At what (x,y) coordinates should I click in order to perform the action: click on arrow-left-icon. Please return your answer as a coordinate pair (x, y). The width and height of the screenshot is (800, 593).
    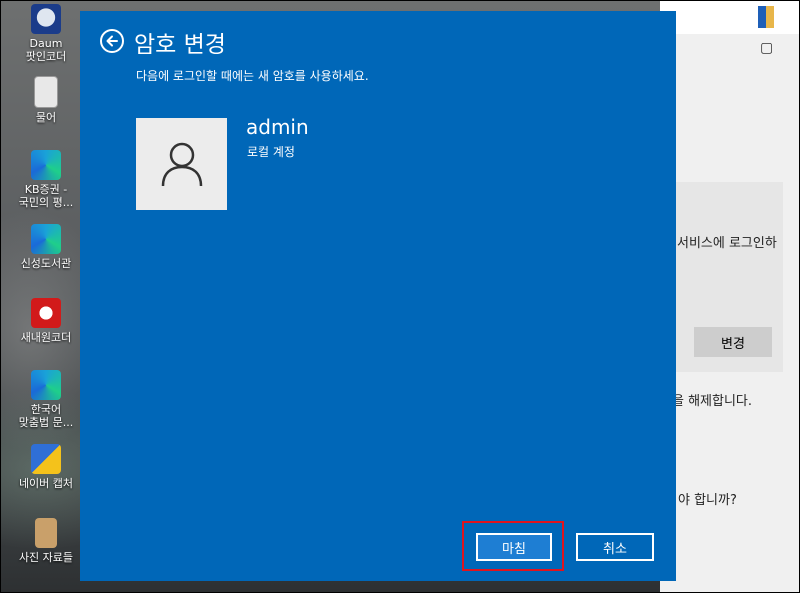
    Looking at the image, I should click on (112, 41).